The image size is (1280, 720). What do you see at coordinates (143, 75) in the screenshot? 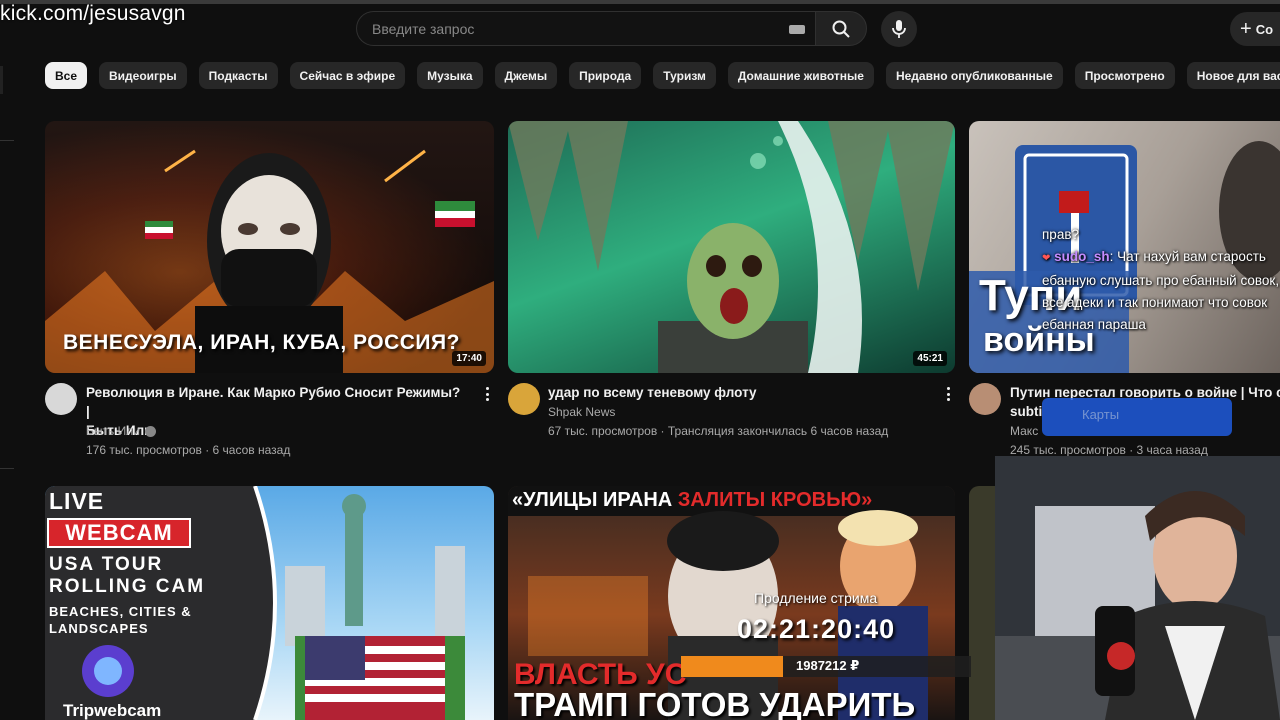
I see `chip-video-games: Видеоигры` at bounding box center [143, 75].